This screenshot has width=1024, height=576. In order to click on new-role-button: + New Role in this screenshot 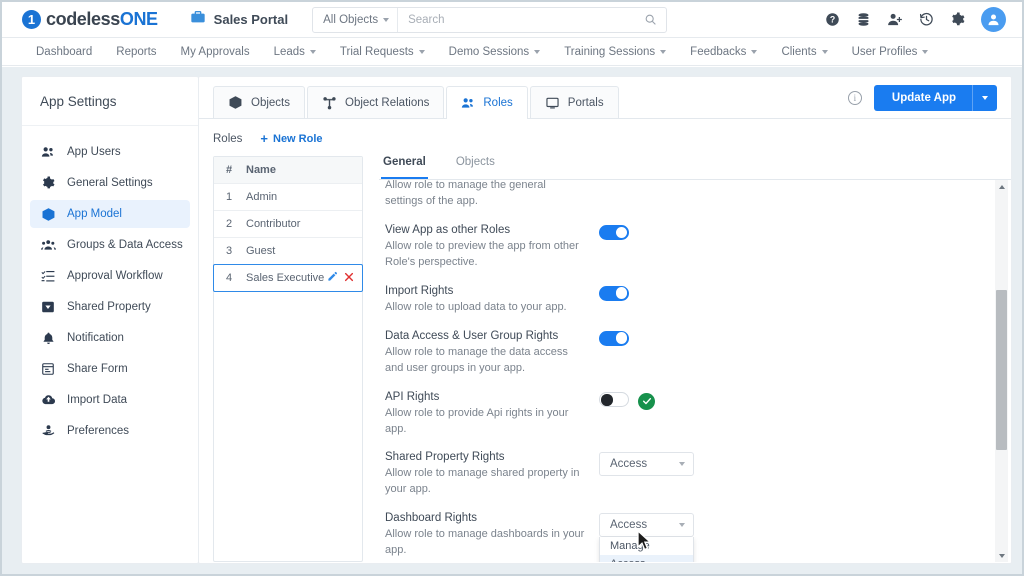, I will do `click(291, 138)`.